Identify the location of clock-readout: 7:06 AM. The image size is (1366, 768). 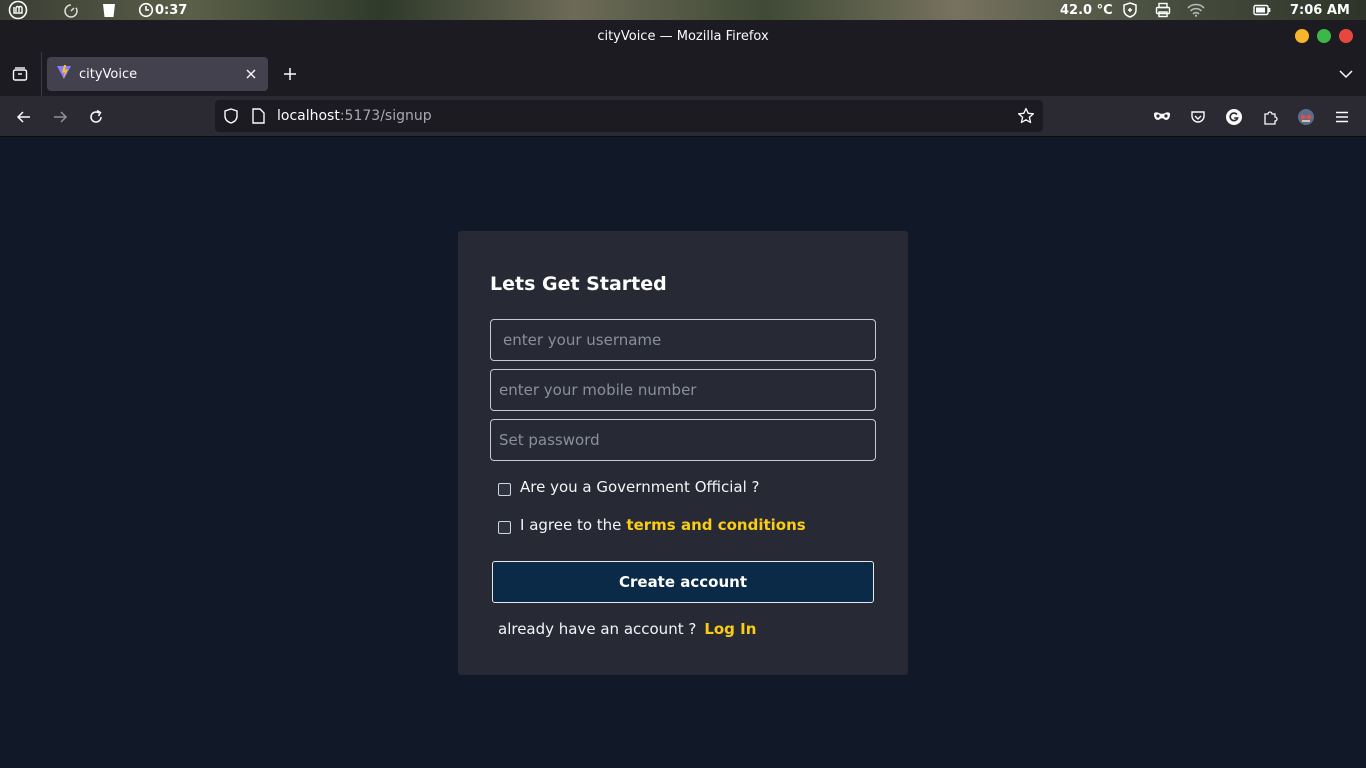
(1320, 10).